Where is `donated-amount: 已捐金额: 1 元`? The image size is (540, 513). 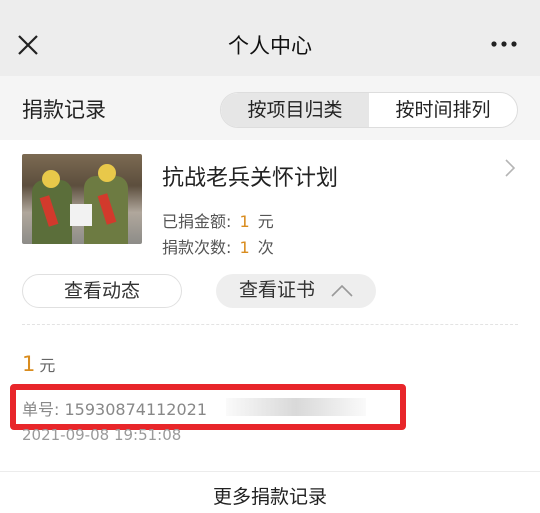
donated-amount: 已捐金额: 1 元 is located at coordinates (218, 220).